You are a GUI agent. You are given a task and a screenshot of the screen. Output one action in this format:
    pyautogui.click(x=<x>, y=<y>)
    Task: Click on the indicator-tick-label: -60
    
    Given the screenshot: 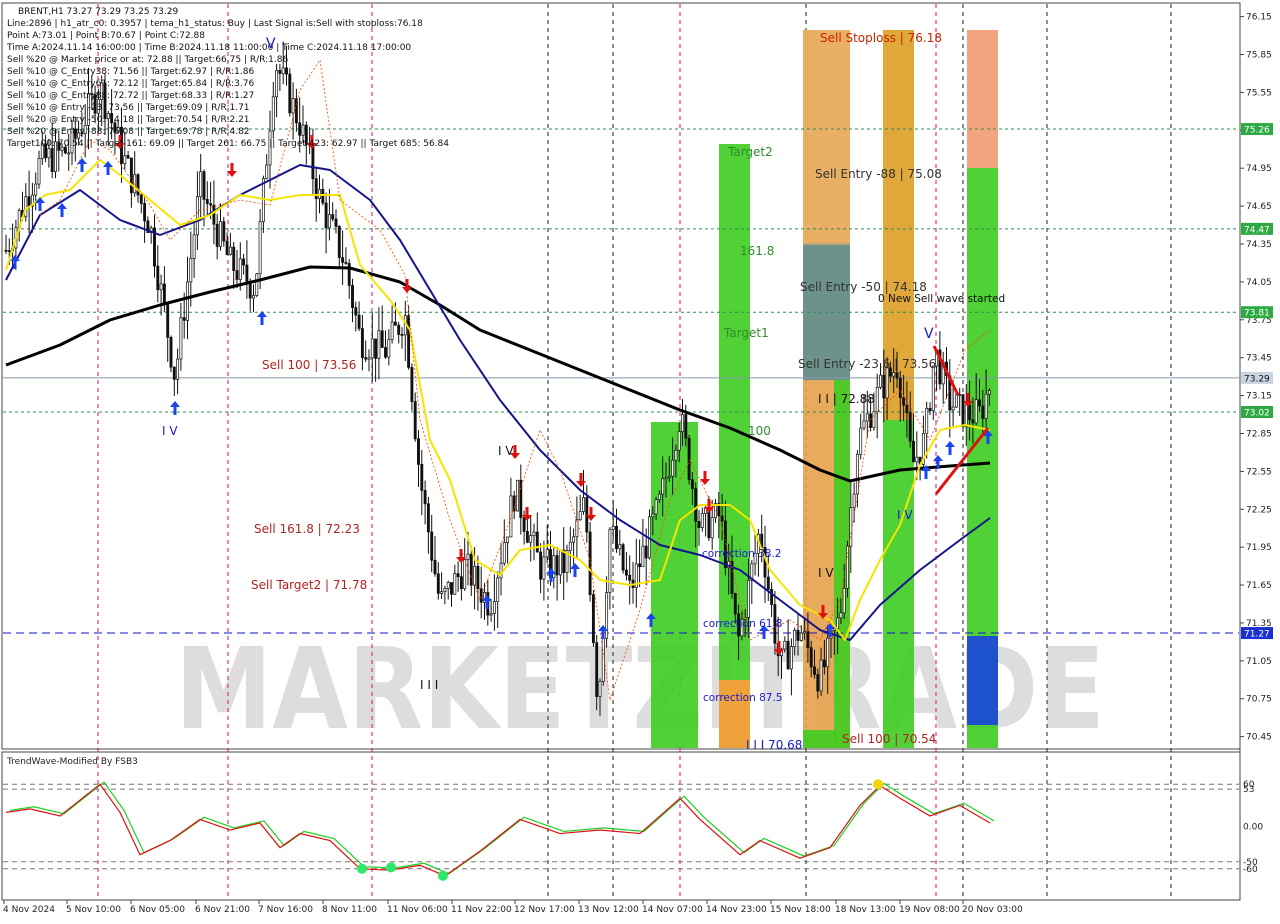 What is the action you would take?
    pyautogui.click(x=1250, y=870)
    